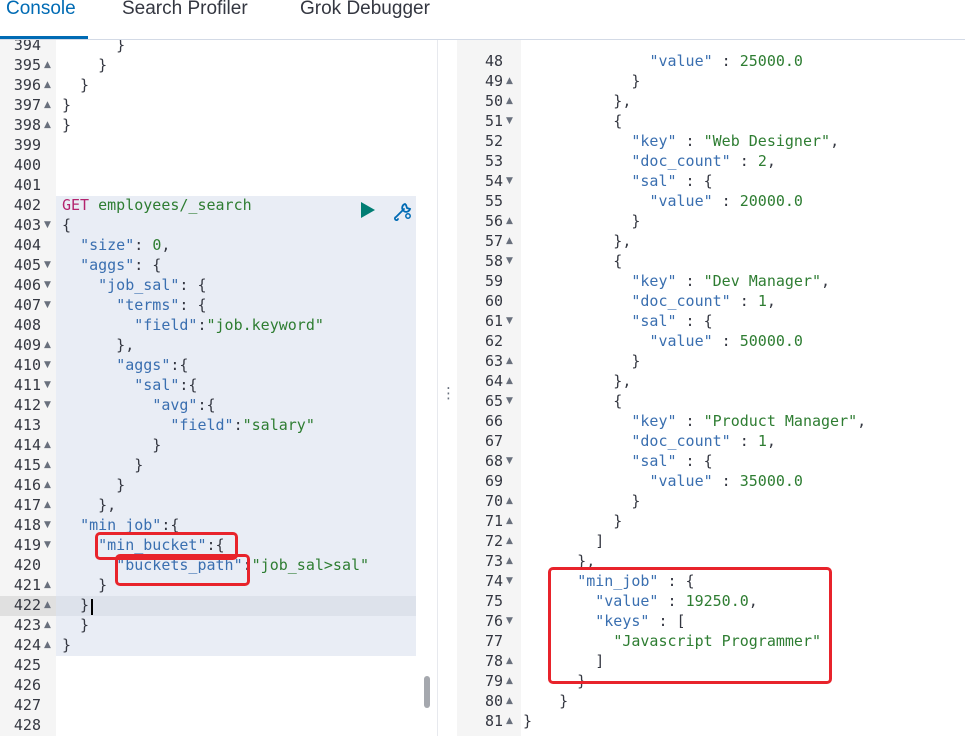 Image resolution: width=965 pixels, height=736 pixels. I want to click on code-line: "aggs":{, so click(152, 365).